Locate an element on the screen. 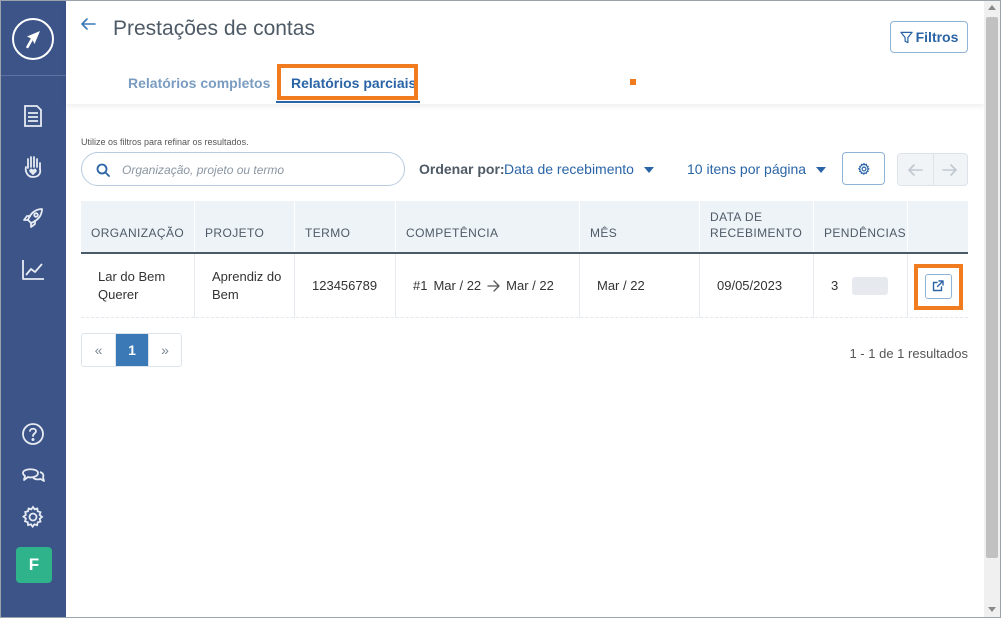  chart-icon is located at coordinates (33, 270).